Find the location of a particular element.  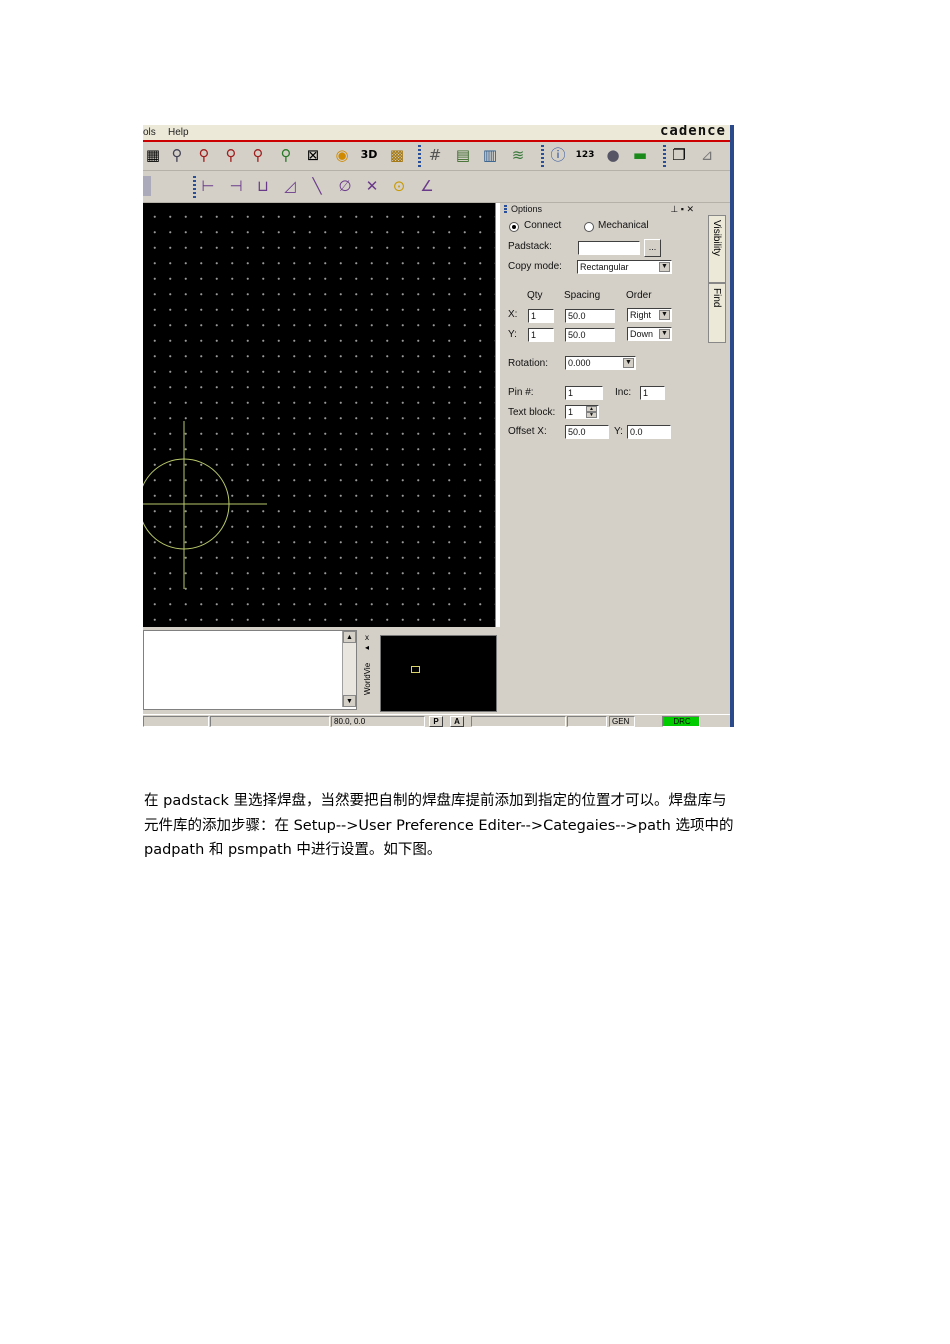

y-label: Y: is located at coordinates (512, 334).